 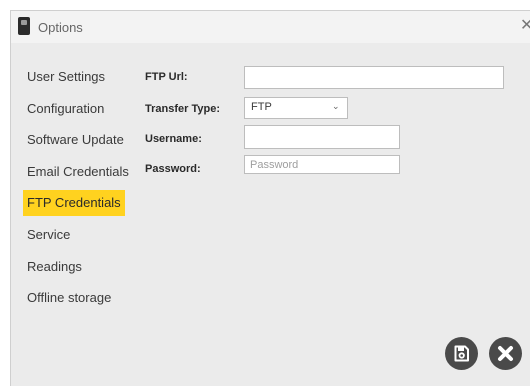 What do you see at coordinates (182, 109) in the screenshot?
I see `transfer-type-label: Transfer Type:` at bounding box center [182, 109].